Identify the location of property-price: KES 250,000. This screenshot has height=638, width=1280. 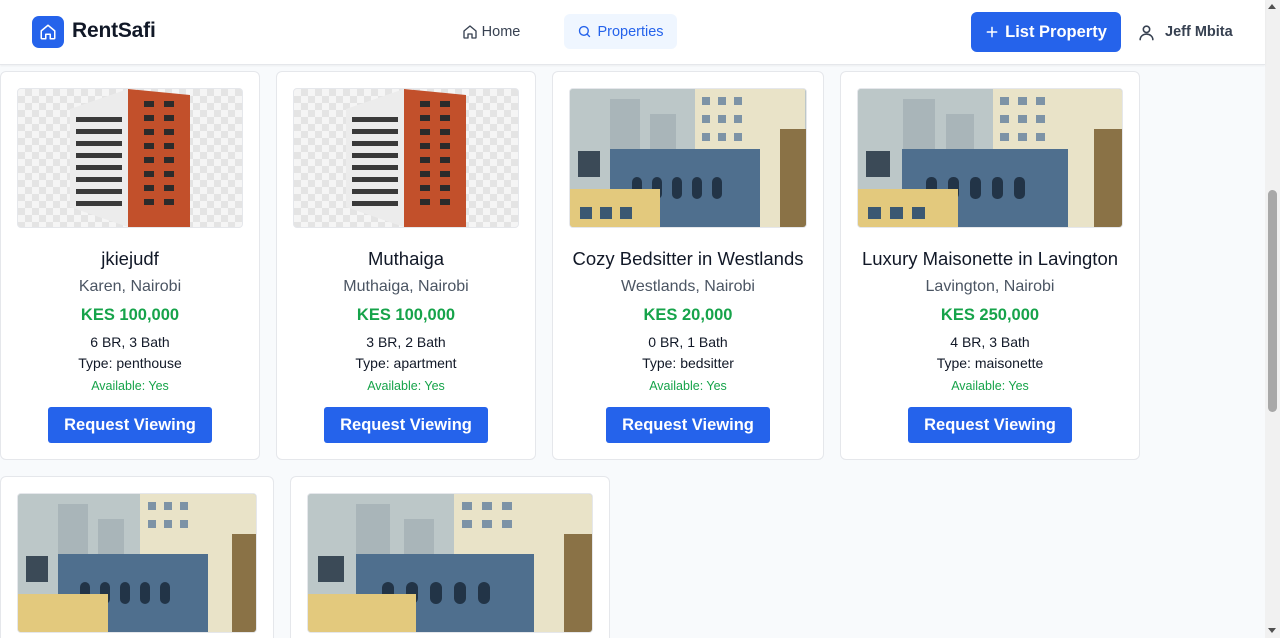
(990, 315).